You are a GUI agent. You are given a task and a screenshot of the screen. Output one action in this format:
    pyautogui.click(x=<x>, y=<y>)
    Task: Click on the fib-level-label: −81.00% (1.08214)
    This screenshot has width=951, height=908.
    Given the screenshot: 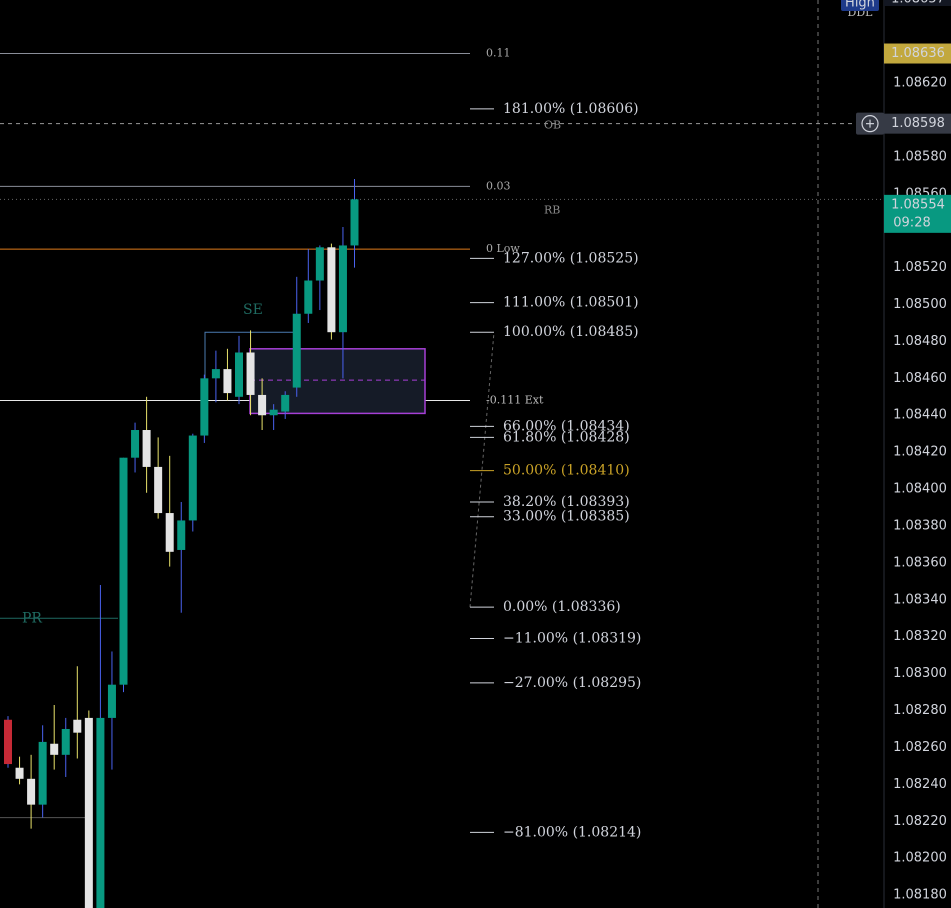 What is the action you would take?
    pyautogui.click(x=572, y=832)
    